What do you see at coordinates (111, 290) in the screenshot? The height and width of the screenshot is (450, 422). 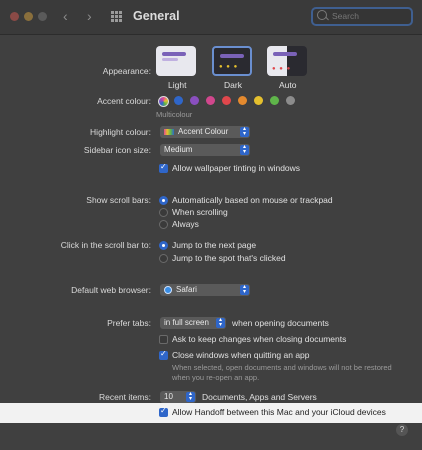 I see `default-browser-label: Default web browser:` at bounding box center [111, 290].